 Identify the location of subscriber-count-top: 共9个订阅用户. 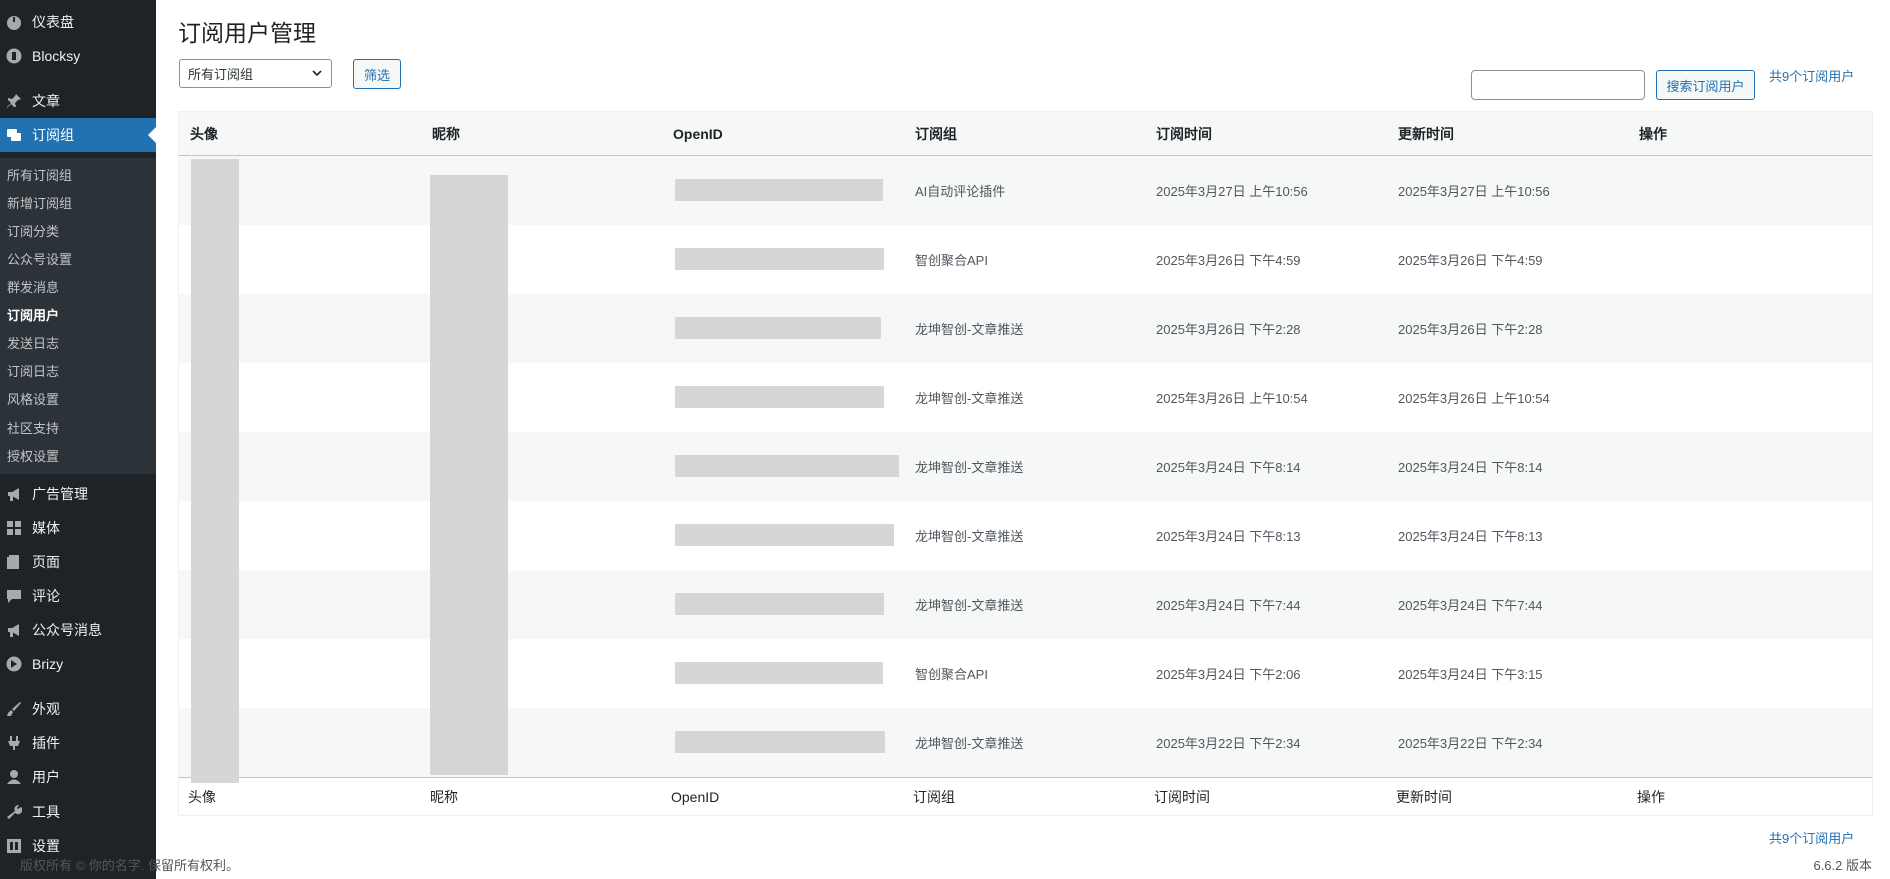
(1812, 76).